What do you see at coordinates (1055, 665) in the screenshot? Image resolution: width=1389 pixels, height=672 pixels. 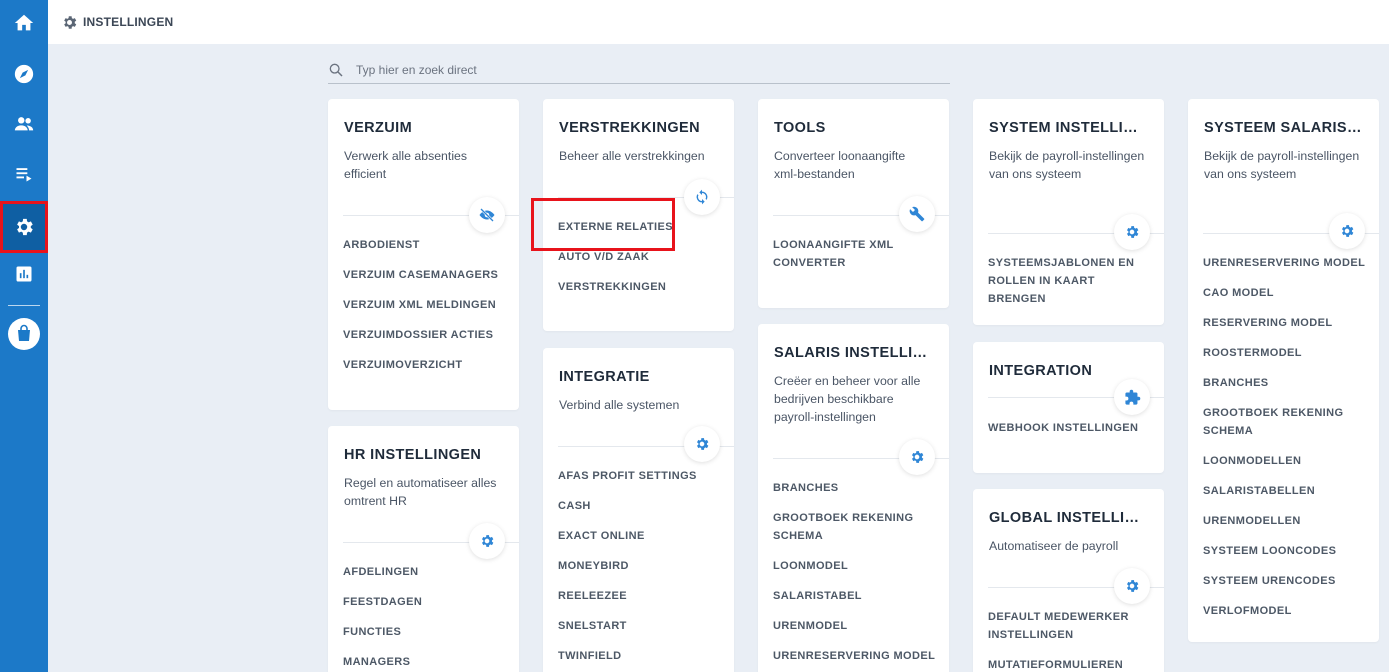 I see `link-mutatieformulieren: MUTATIEFORMULIEREN` at bounding box center [1055, 665].